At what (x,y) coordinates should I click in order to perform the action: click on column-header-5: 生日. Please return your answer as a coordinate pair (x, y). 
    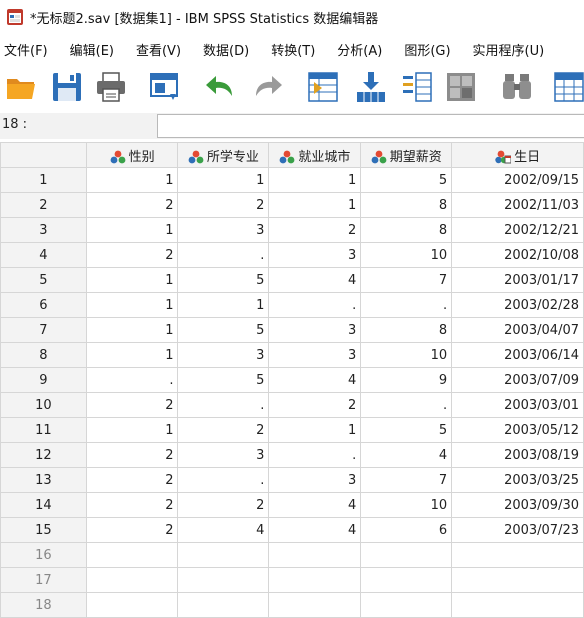
    Looking at the image, I should click on (517, 155).